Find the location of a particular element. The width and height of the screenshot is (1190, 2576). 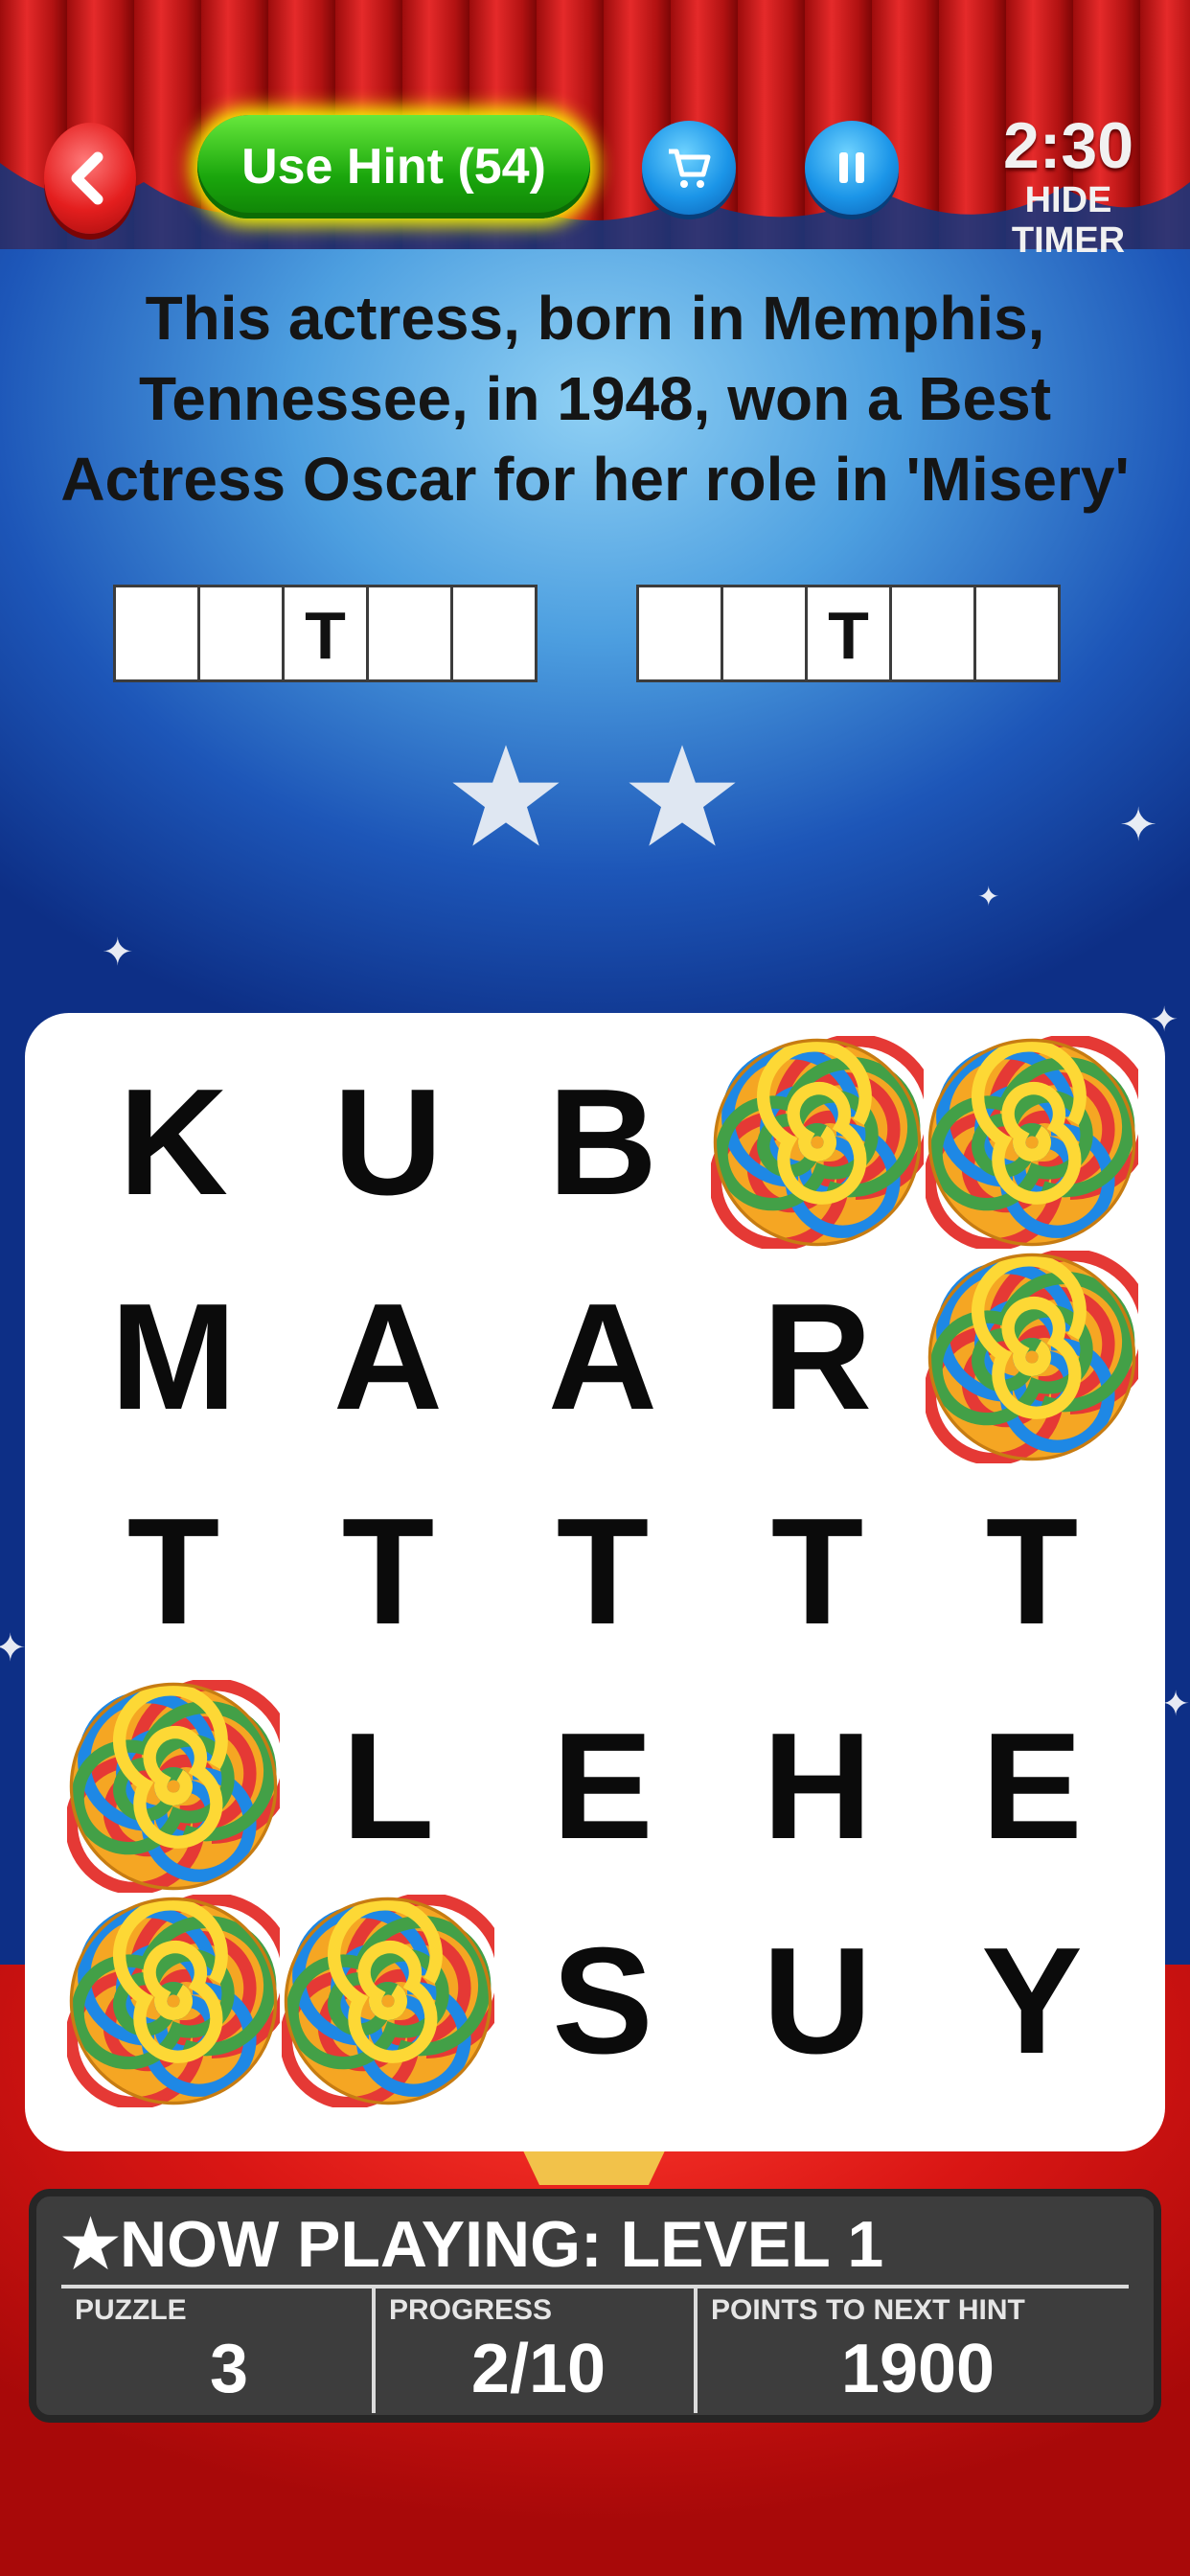

cart-icon is located at coordinates (690, 168).